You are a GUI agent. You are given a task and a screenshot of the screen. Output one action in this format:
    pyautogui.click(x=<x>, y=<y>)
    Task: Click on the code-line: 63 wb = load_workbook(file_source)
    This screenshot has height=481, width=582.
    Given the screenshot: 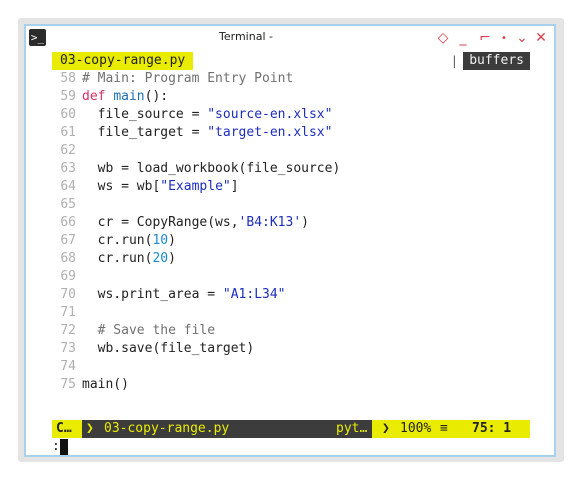 What is the action you would take?
    pyautogui.click(x=291, y=169)
    